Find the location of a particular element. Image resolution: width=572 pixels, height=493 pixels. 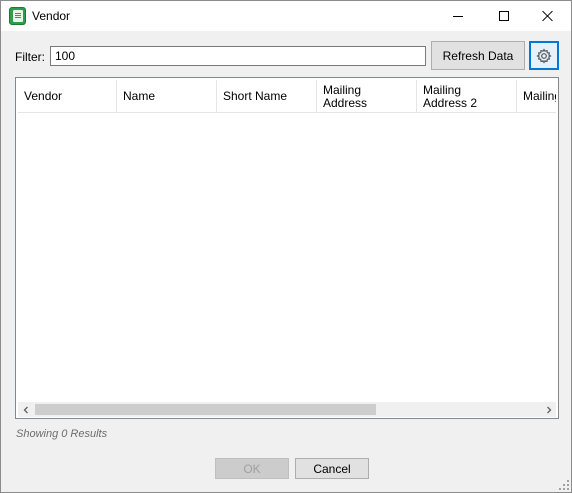

column-header-name: Name is located at coordinates (167, 96).